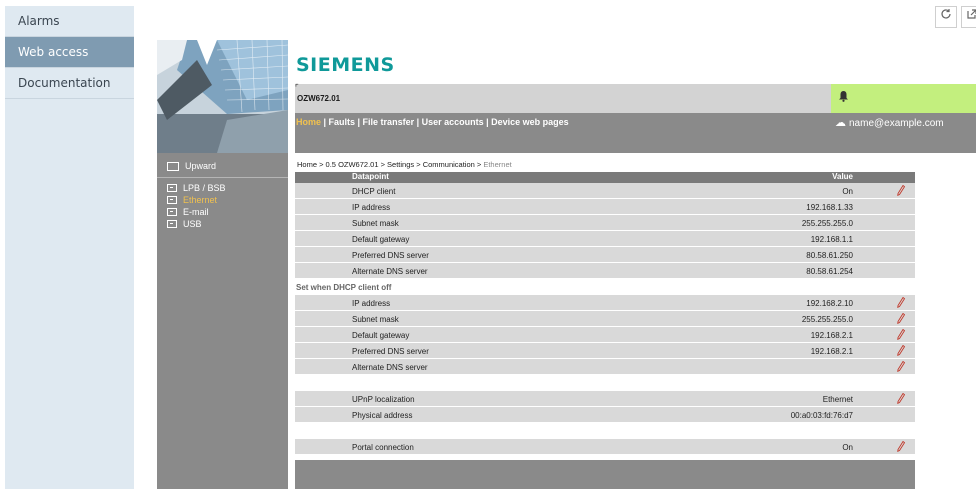  I want to click on table-row: Alternate DNS server, so click(605, 367).